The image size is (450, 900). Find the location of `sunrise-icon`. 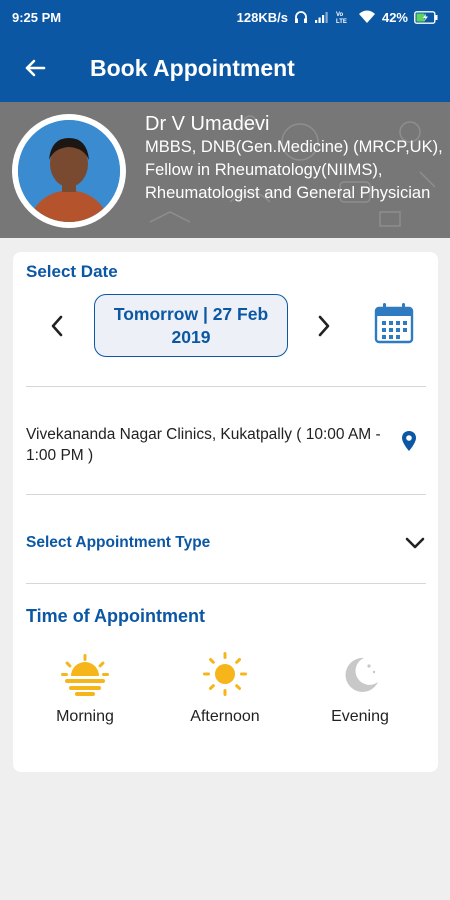

sunrise-icon is located at coordinates (85, 675).